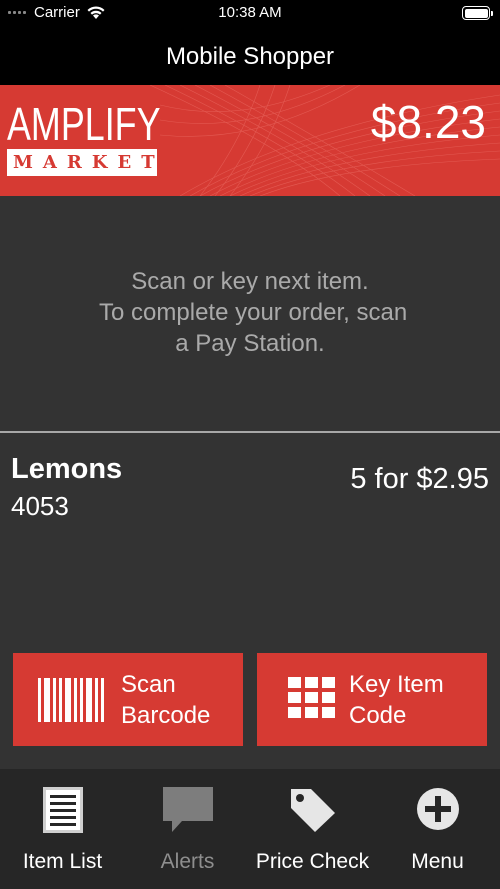 This screenshot has width=500, height=889. What do you see at coordinates (62, 861) in the screenshot?
I see `tab-item-list-label: Item List` at bounding box center [62, 861].